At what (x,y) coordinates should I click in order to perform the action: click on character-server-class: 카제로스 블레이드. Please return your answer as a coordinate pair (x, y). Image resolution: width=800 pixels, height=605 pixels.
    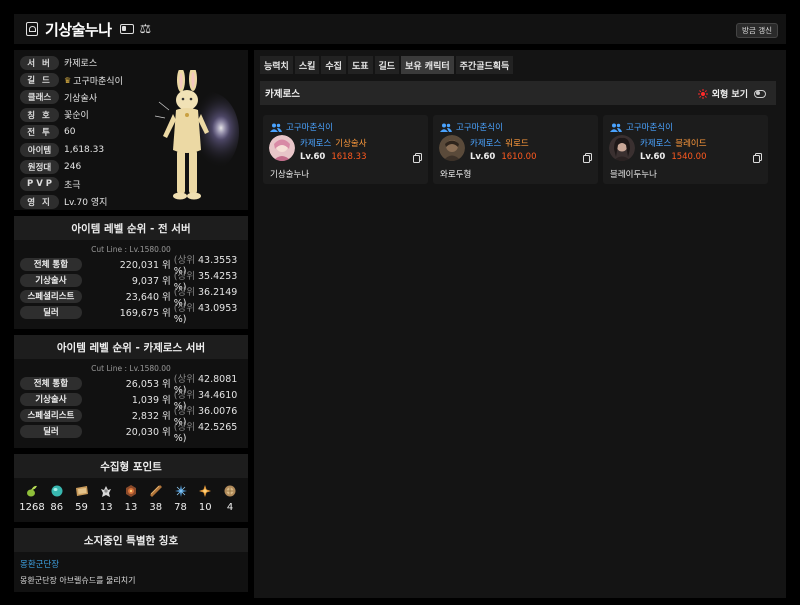
    Looking at the image, I should click on (673, 143).